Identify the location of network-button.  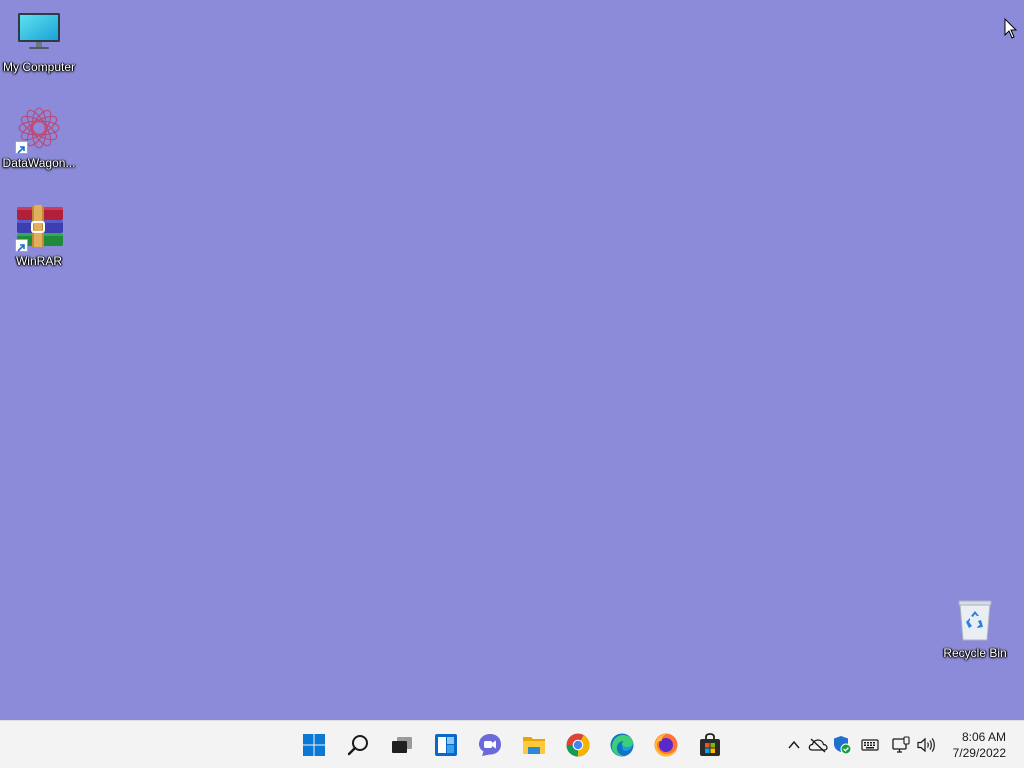
(901, 745).